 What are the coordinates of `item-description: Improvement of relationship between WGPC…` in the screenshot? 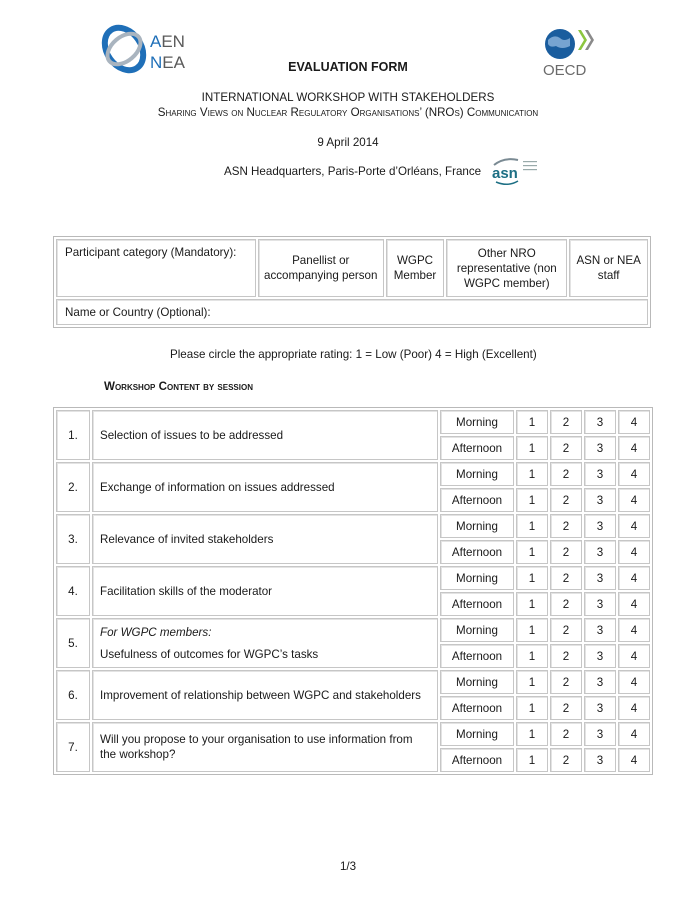 It's located at (265, 695).